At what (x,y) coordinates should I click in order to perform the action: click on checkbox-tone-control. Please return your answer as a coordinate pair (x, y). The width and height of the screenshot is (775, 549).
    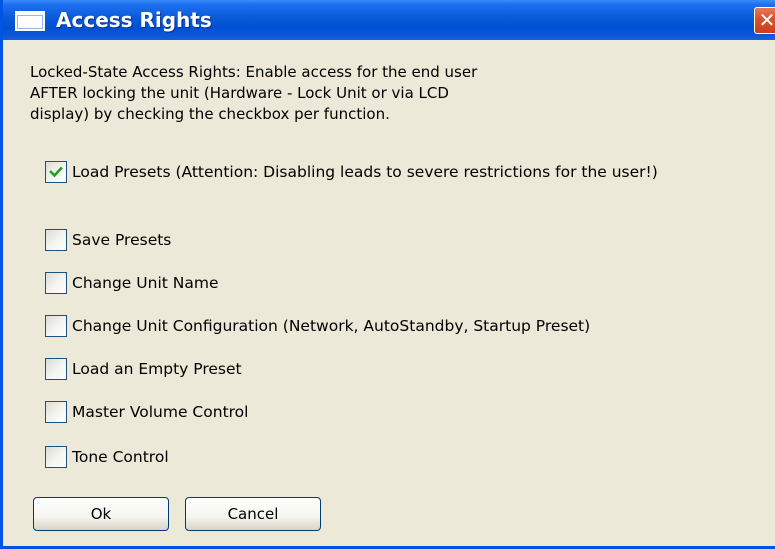
    Looking at the image, I should click on (56, 457).